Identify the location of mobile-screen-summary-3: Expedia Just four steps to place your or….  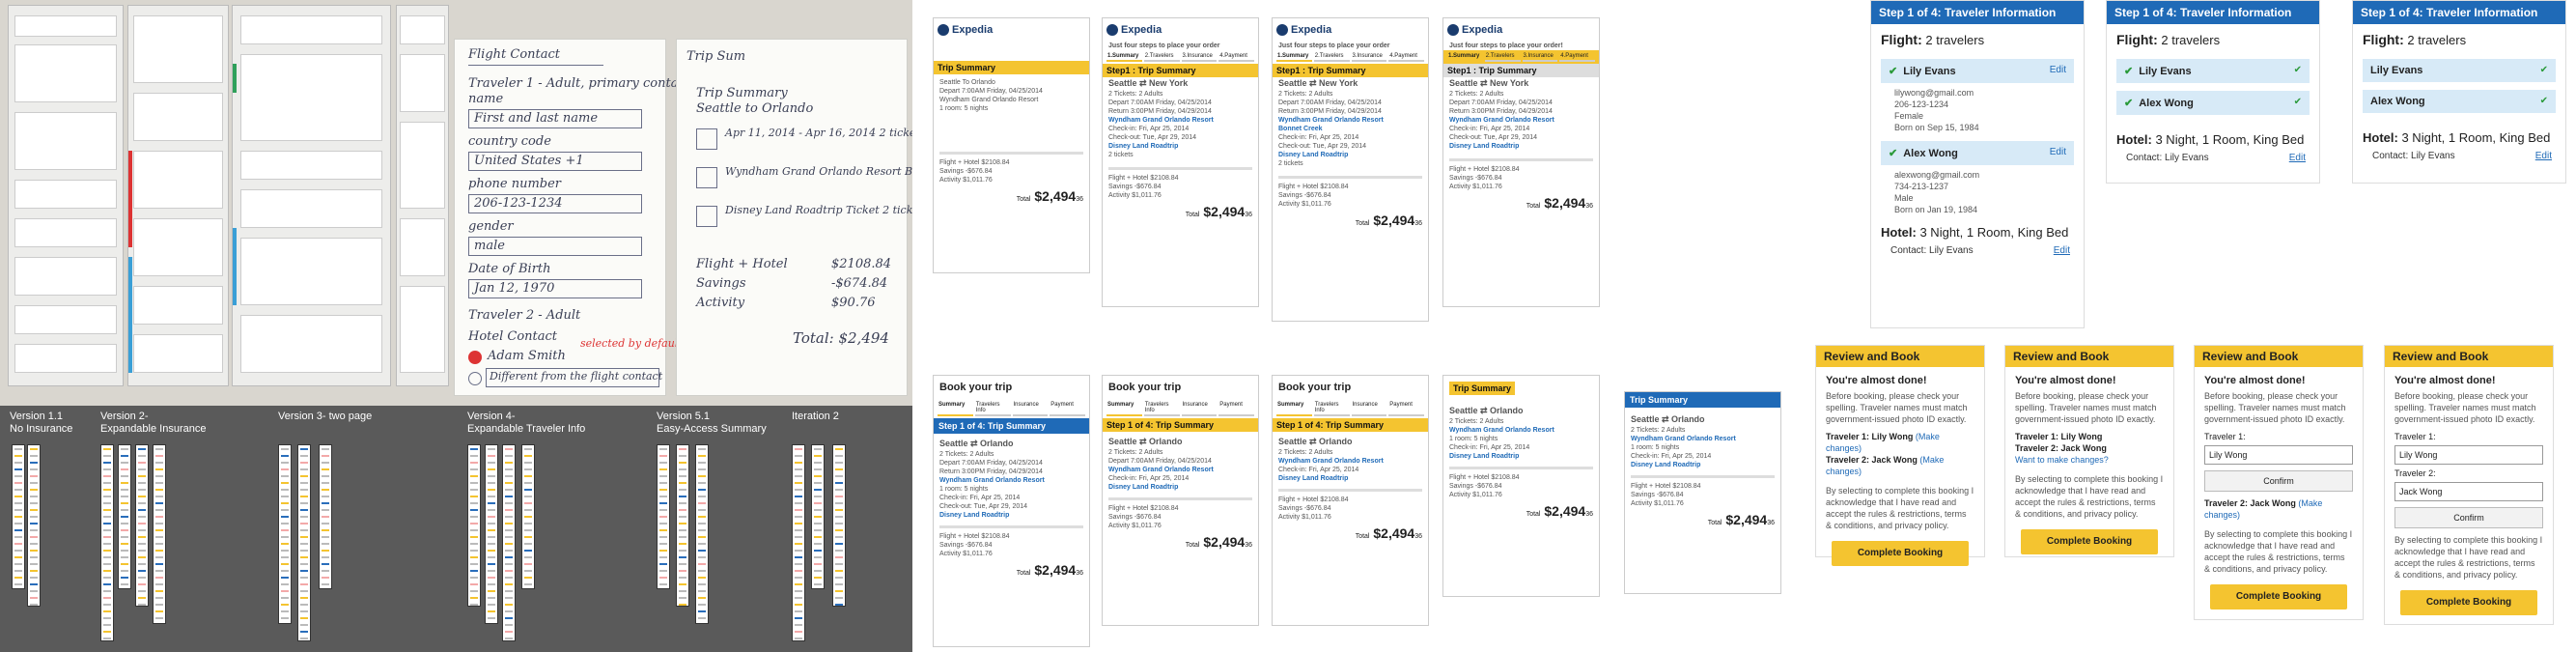
(1350, 169).